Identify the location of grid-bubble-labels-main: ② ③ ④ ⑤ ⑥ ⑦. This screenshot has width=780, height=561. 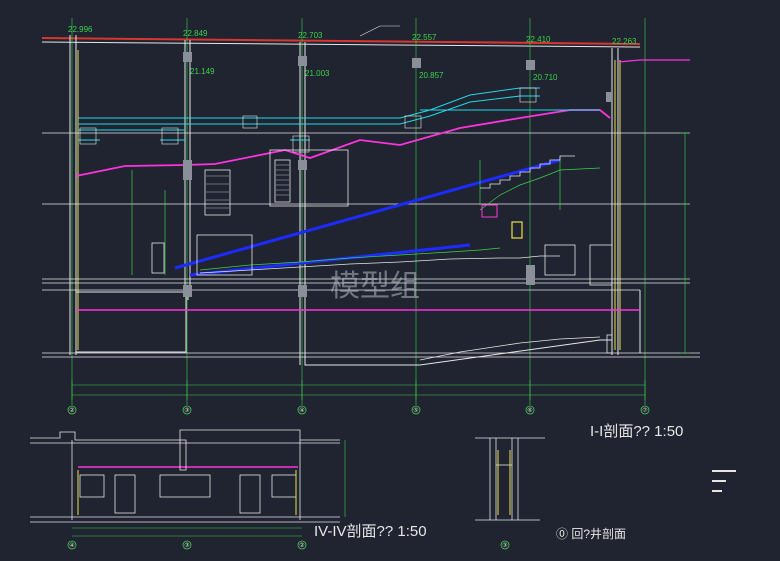
(358, 410).